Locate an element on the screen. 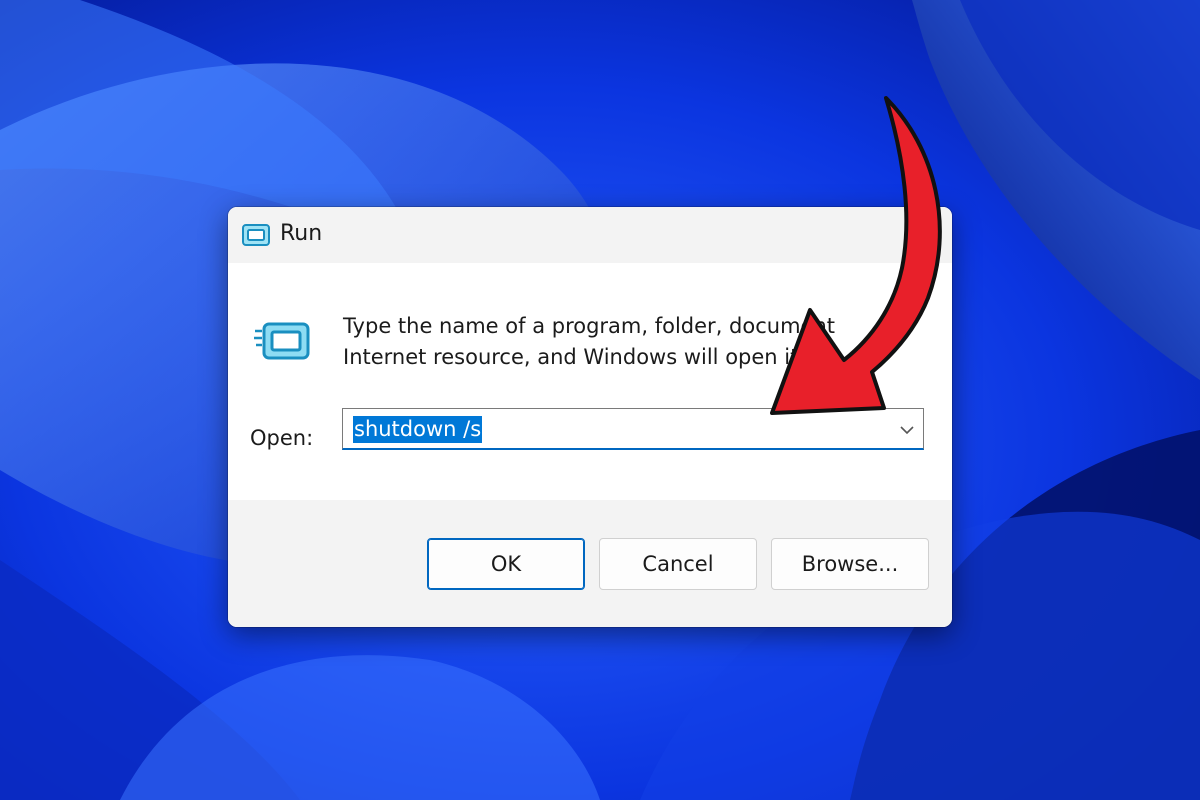 This screenshot has height=800, width=1200. command-input: shutdown /s is located at coordinates (418, 429).